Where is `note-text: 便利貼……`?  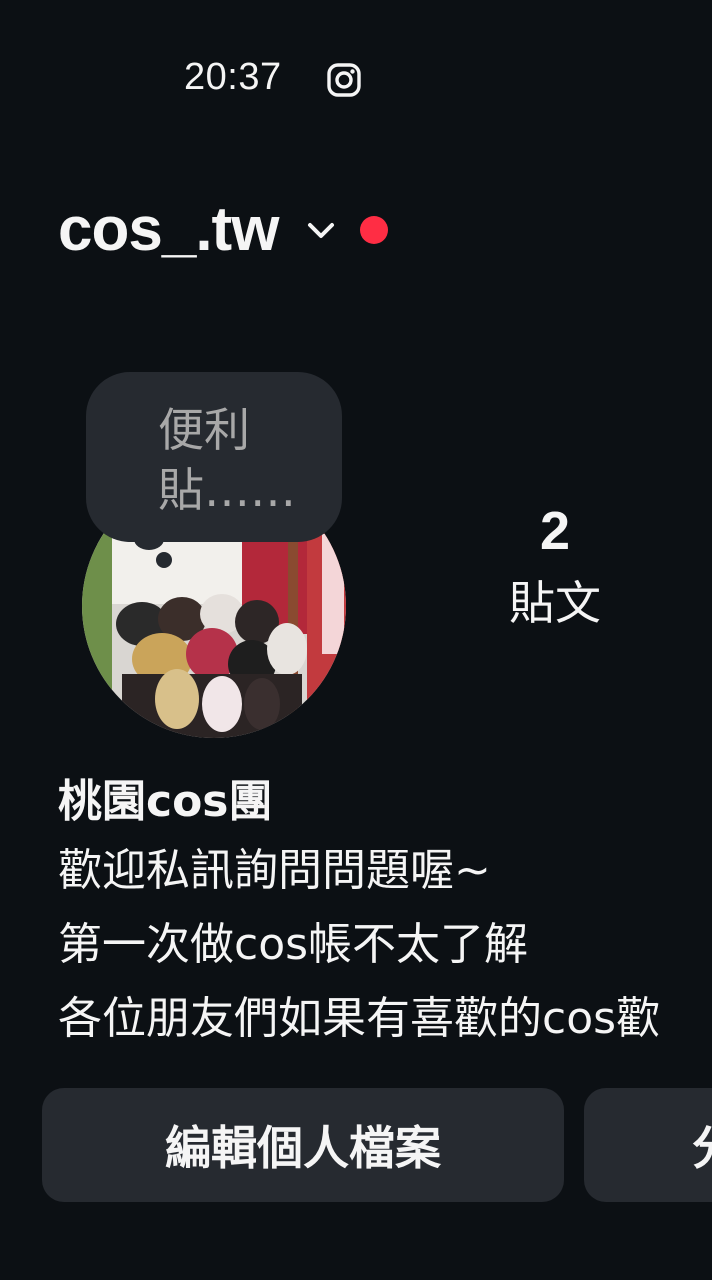
note-text: 便利貼…… is located at coordinates (227, 460).